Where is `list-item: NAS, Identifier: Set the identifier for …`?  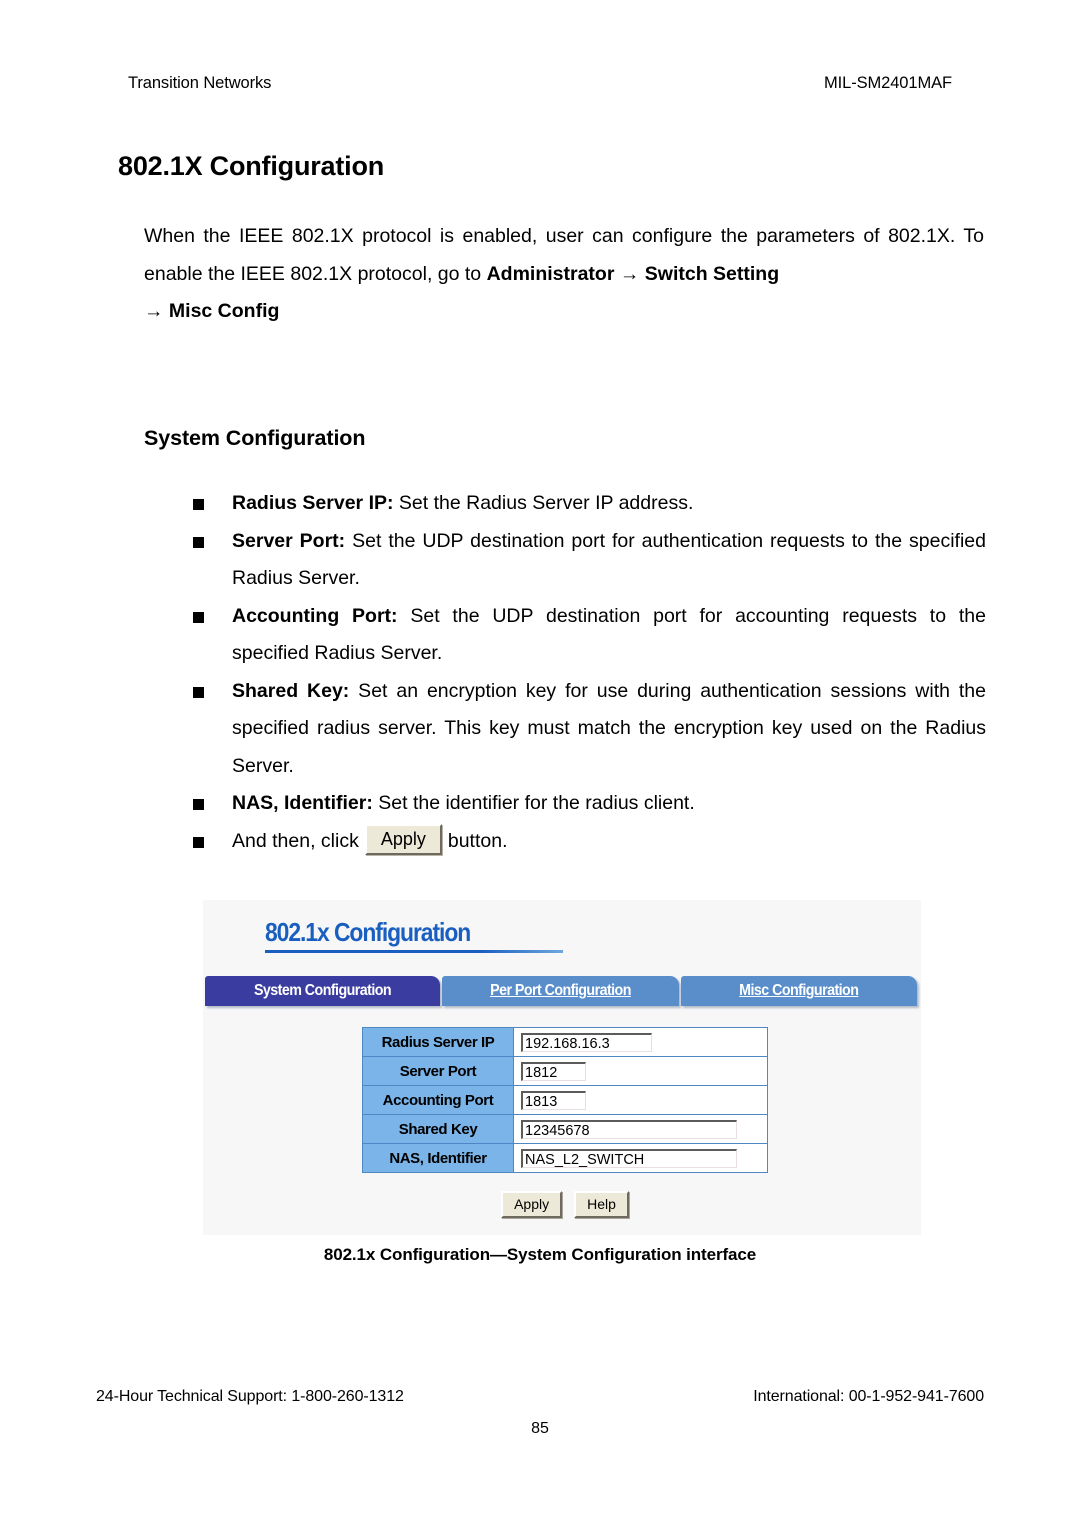
list-item: NAS, Identifier: Set the identifier for … is located at coordinates (588, 804).